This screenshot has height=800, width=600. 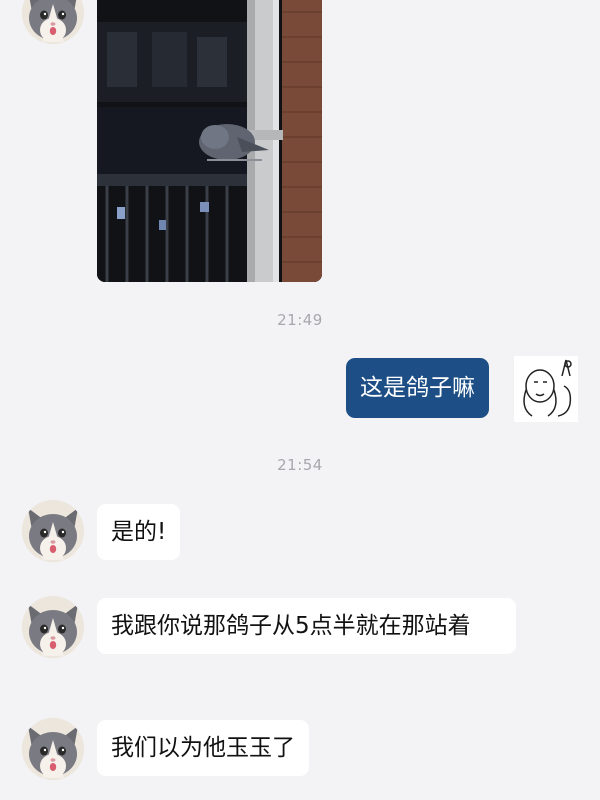 What do you see at coordinates (300, 465) in the screenshot?
I see `timestamp: 21:54` at bounding box center [300, 465].